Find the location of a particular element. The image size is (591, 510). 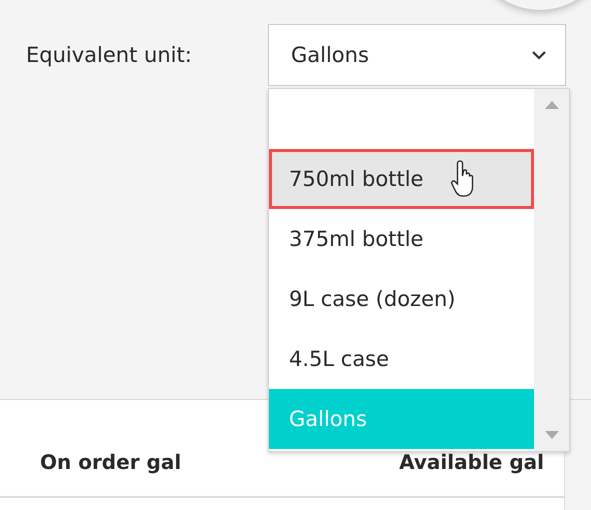

dropdown-option: 750ml bottle is located at coordinates (401, 179).